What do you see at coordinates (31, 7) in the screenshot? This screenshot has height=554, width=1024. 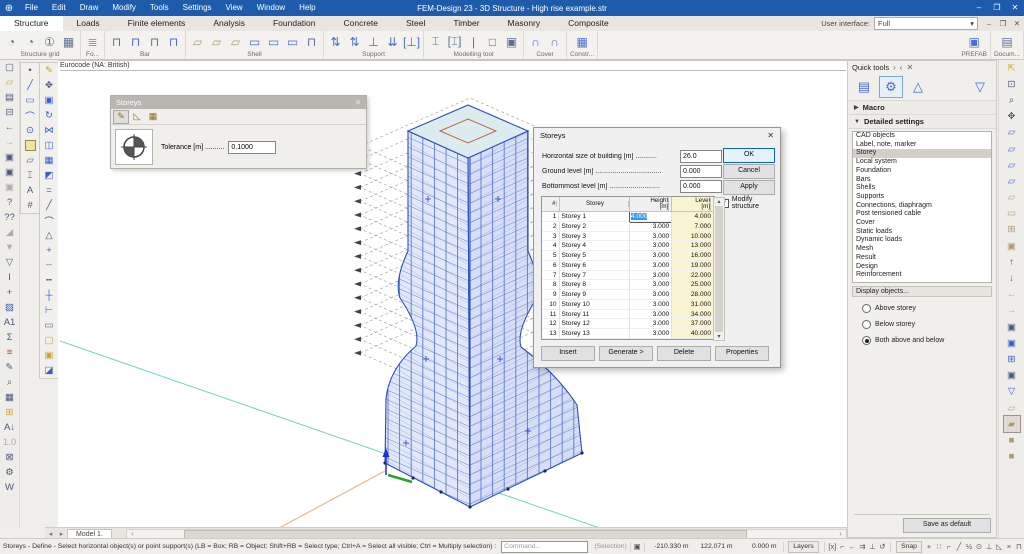 I see `menu-file: File` at bounding box center [31, 7].